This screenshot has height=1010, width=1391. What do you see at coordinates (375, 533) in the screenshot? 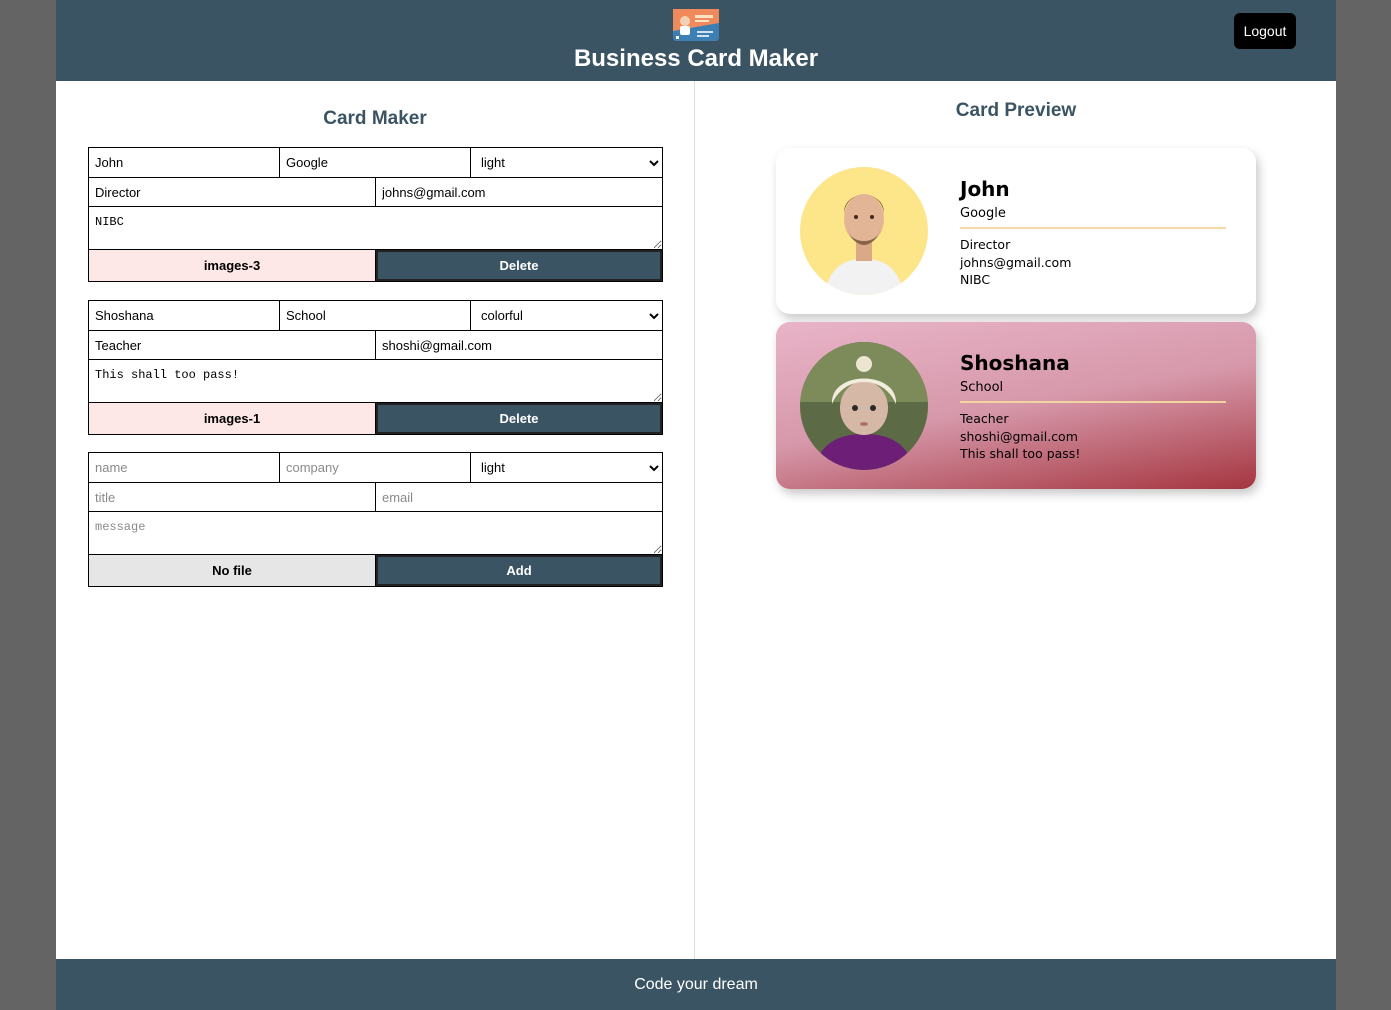
I see `message-textarea` at bounding box center [375, 533].